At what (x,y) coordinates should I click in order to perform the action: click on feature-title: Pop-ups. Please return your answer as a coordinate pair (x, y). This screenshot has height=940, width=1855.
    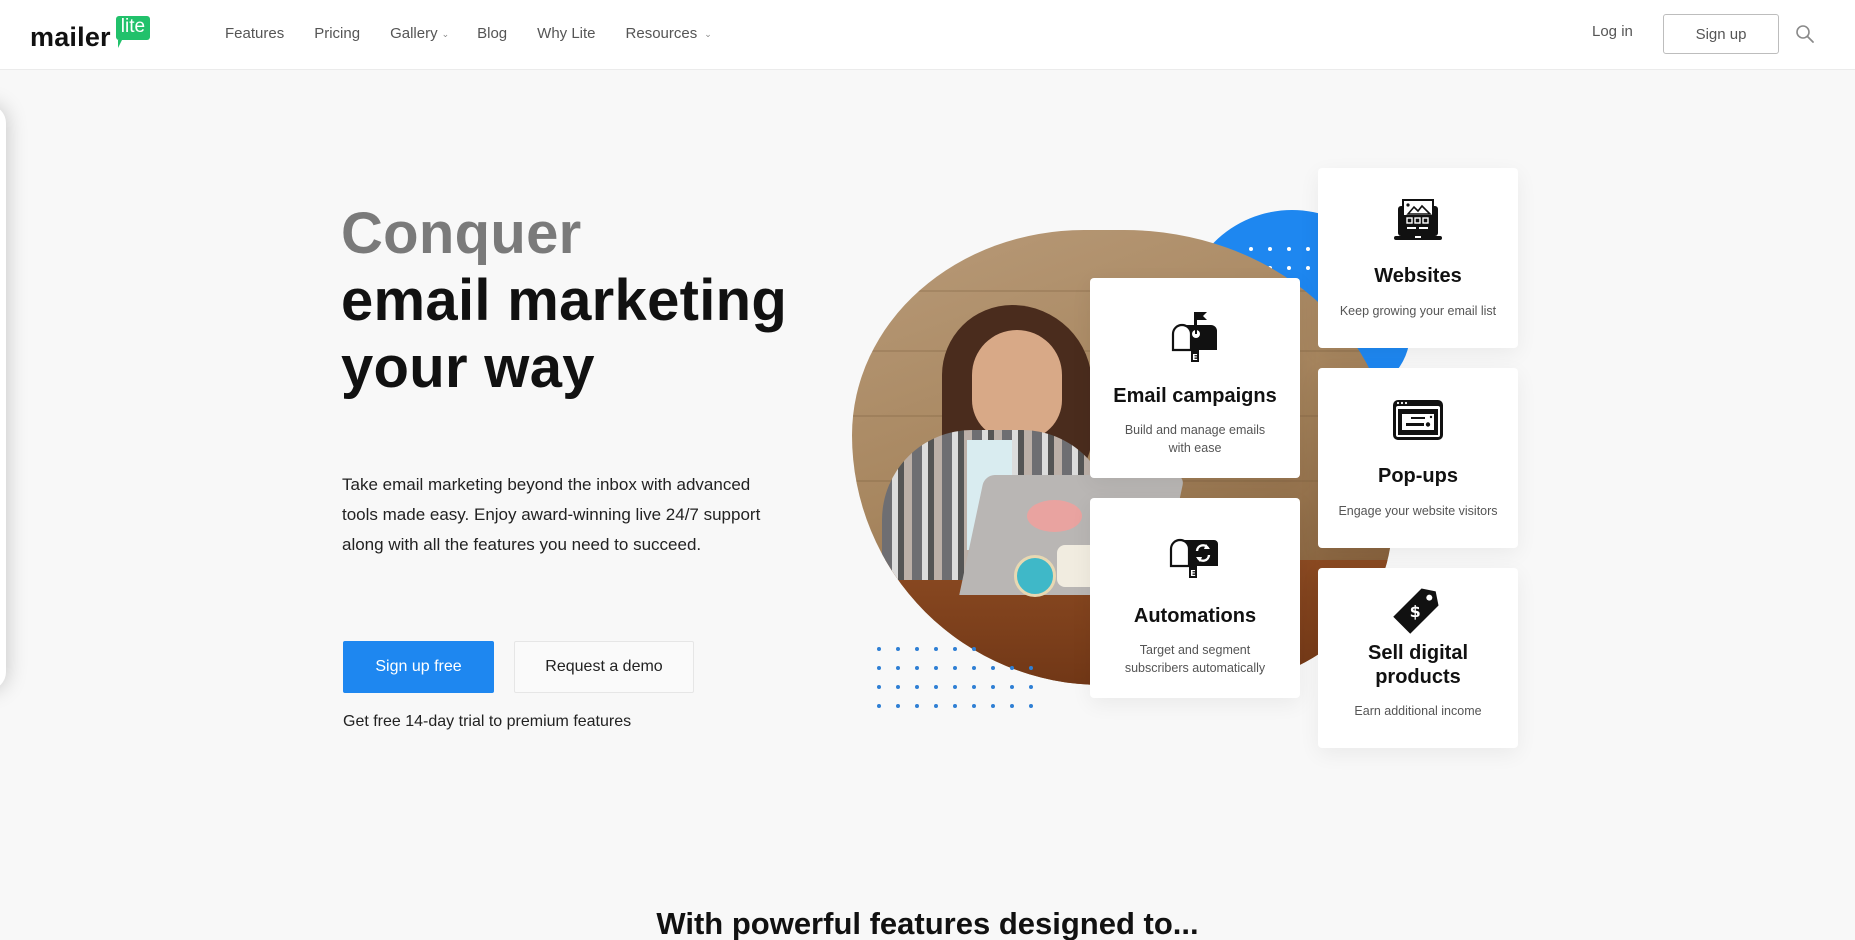
    Looking at the image, I should click on (1418, 476).